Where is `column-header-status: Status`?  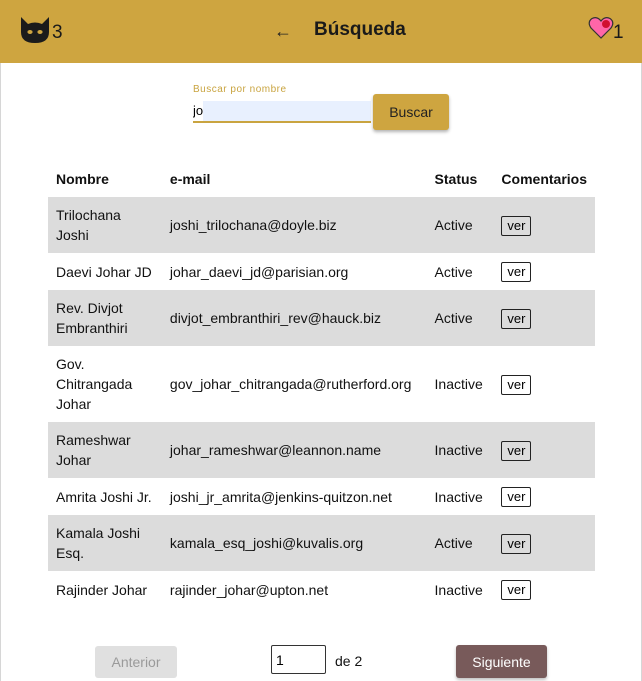
column-header-status: Status is located at coordinates (456, 178).